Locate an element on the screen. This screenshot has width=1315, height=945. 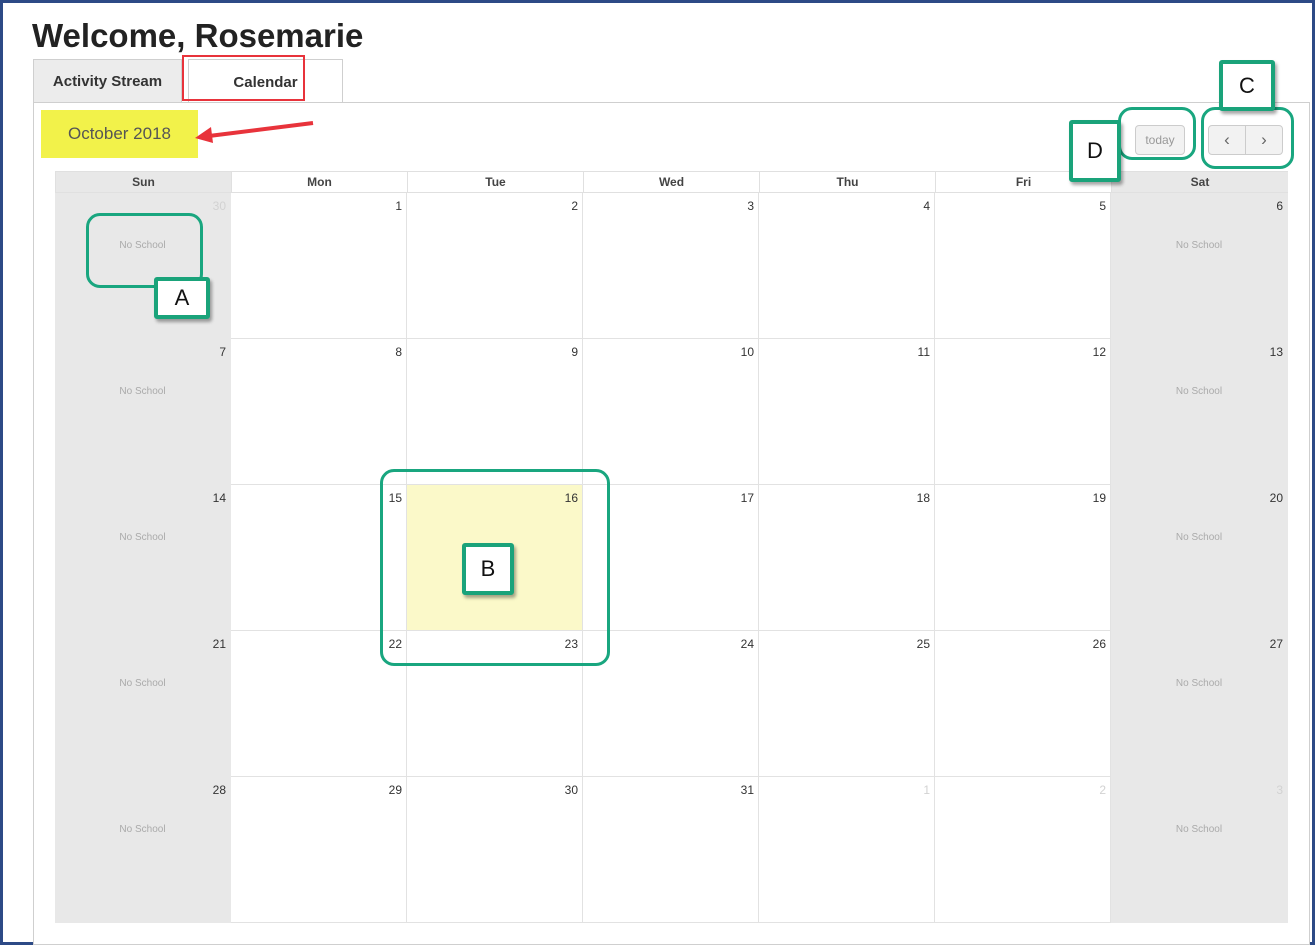
day-number: 27 is located at coordinates (1276, 644).